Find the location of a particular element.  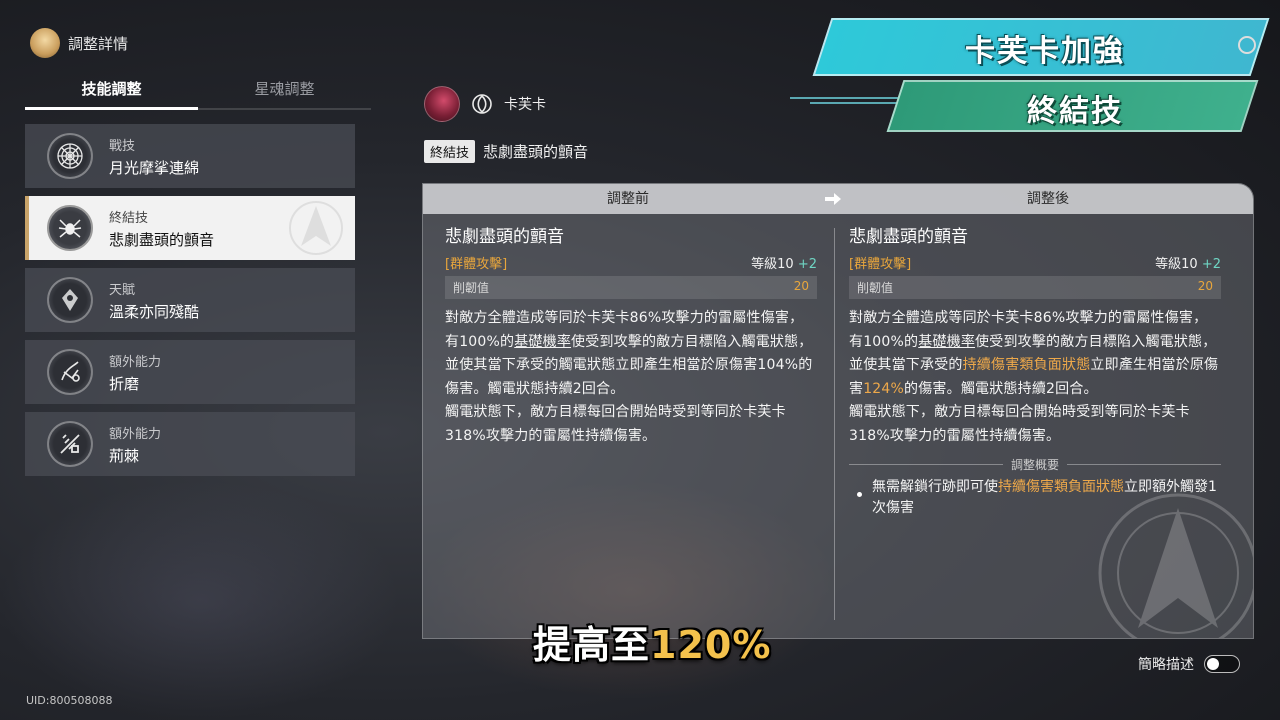

character-name: 卡芙卡 is located at coordinates (525, 105).